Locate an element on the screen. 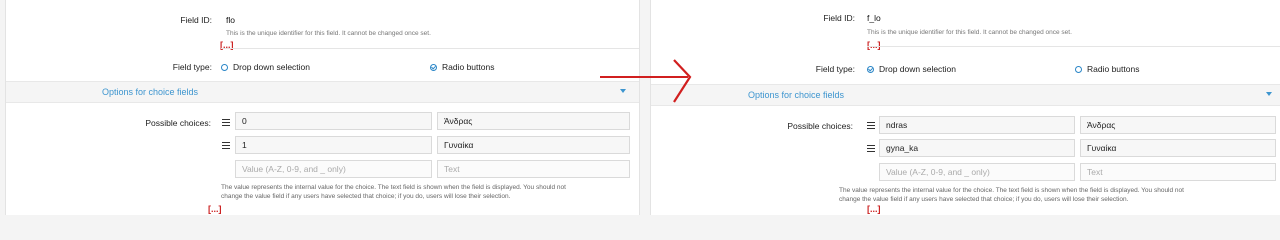  choice-value-input: ndras is located at coordinates (977, 125).